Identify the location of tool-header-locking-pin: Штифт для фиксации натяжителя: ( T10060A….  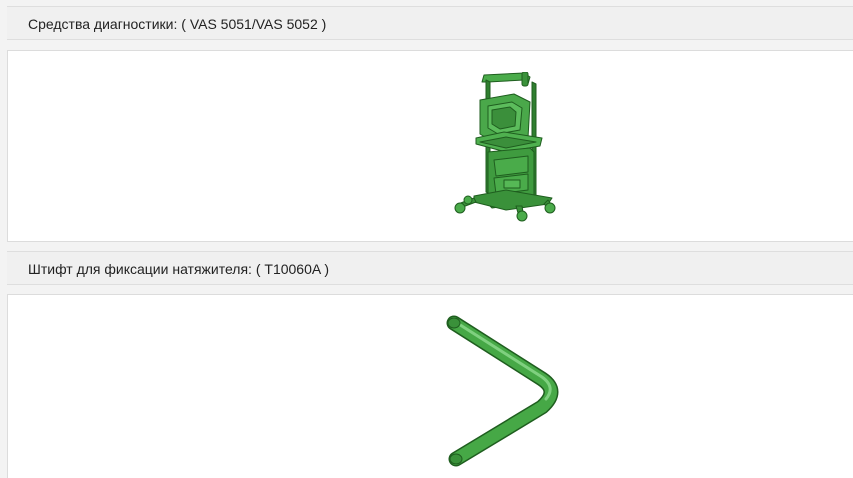
(430, 268).